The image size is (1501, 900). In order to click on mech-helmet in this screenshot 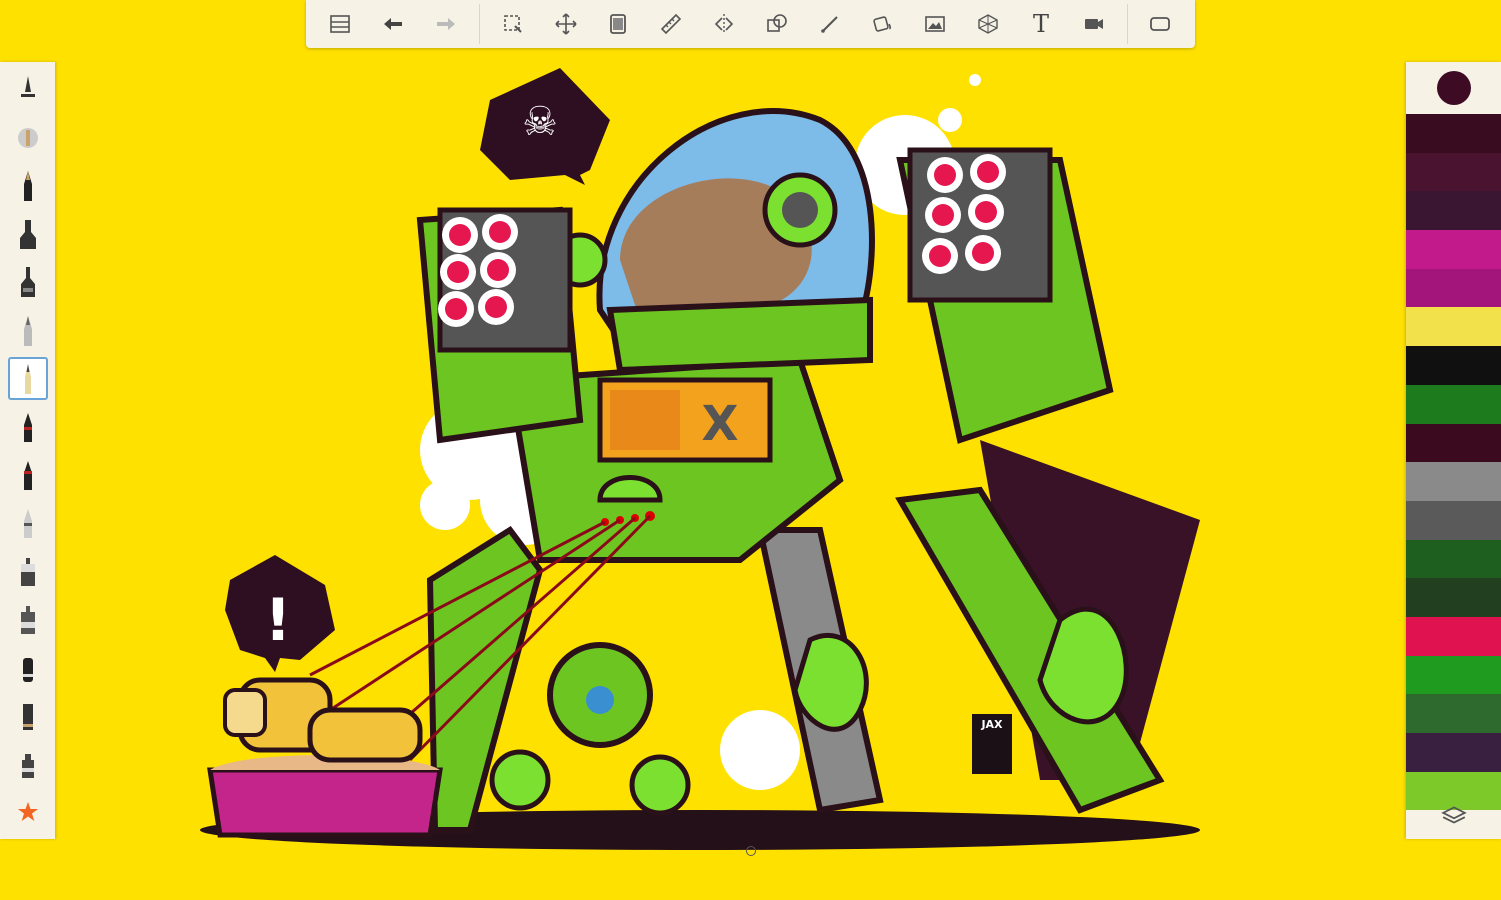, I will do `click(713, 241)`.